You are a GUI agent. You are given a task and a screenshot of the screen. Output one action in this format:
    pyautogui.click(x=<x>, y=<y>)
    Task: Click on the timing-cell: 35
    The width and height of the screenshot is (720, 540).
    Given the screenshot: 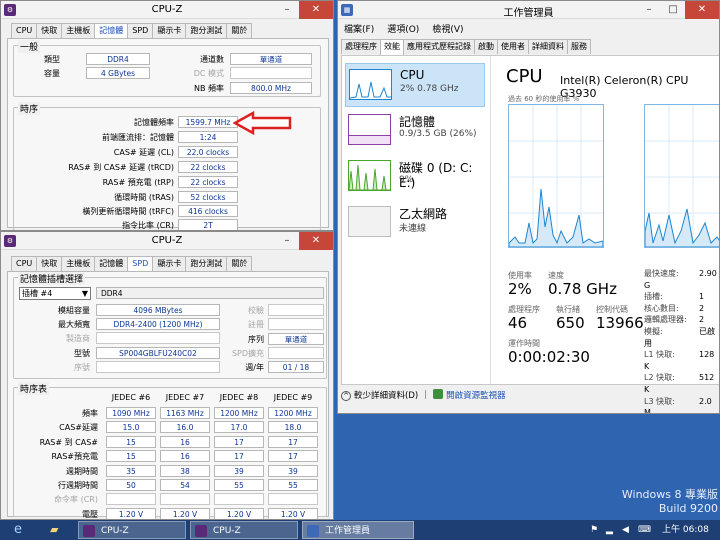 What is the action you would take?
    pyautogui.click(x=131, y=470)
    